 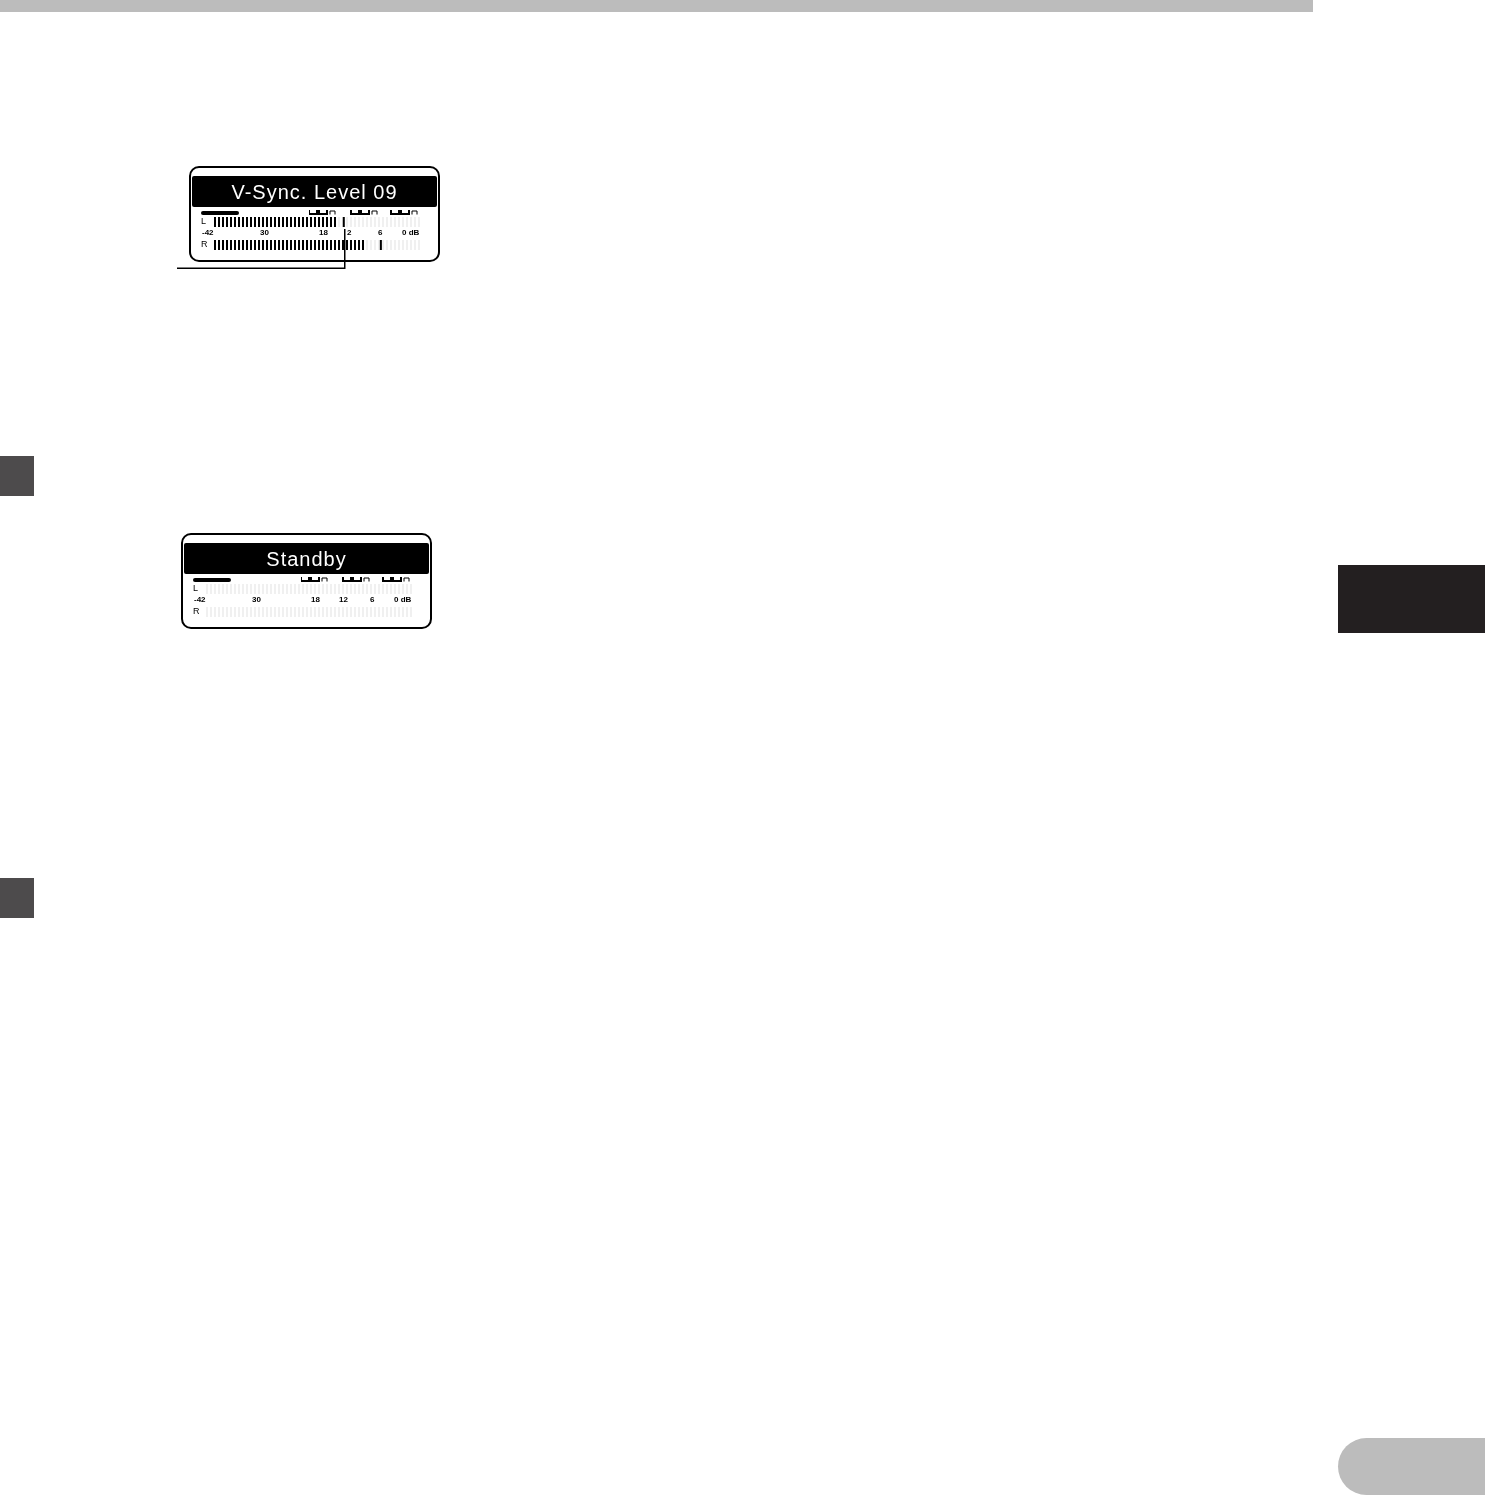 I want to click on display-title-bar: V-Sync. Level 09, so click(x=314, y=191).